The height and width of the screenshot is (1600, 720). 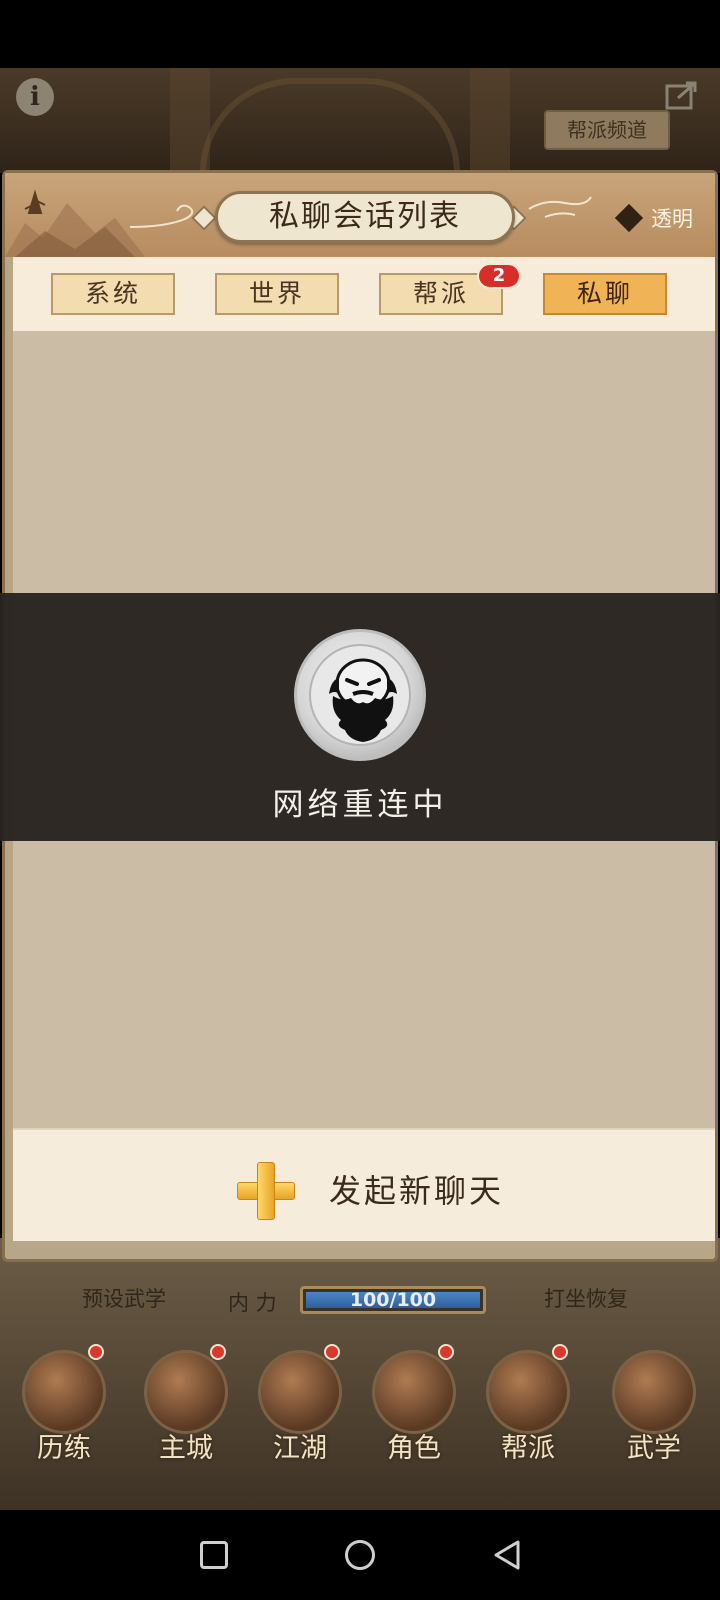 What do you see at coordinates (300, 1448) in the screenshot?
I see `nav-label: 江湖` at bounding box center [300, 1448].